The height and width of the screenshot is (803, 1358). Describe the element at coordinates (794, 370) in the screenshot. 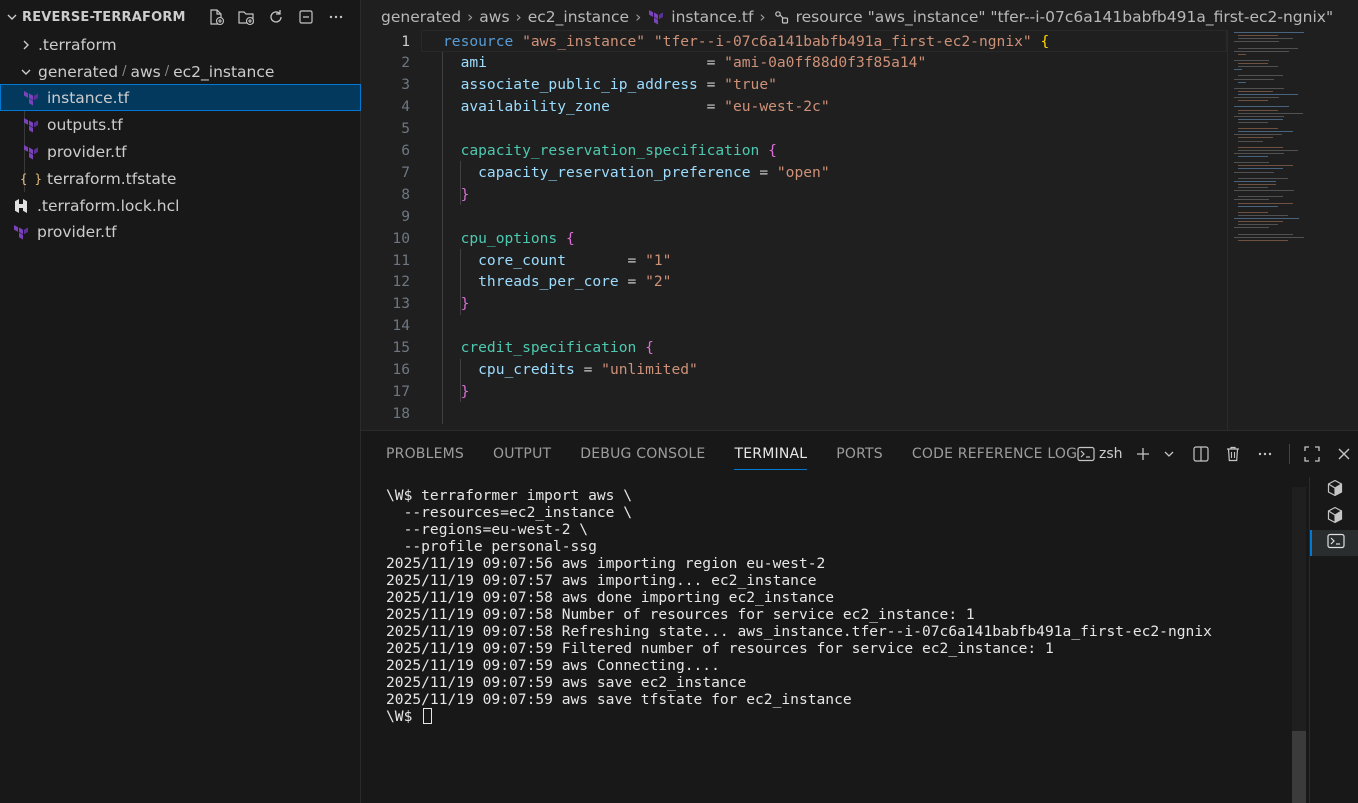

I see `code-line: 16 cpu_credits = "unlimited"` at that location.